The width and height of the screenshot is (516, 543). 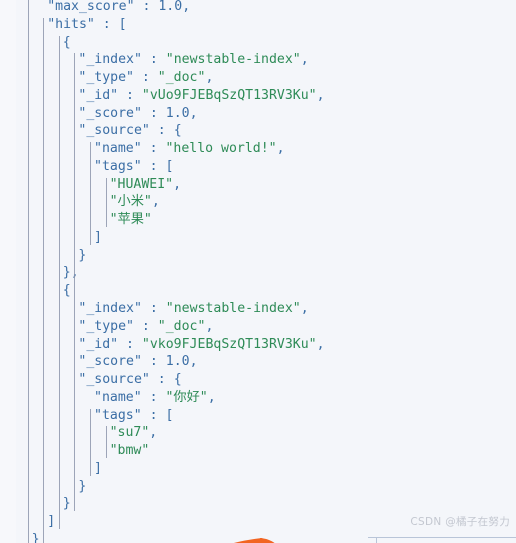 What do you see at coordinates (229, 344) in the screenshot?
I see `code-token: "vko9FJEBqSzQT13RV3Ku"` at bounding box center [229, 344].